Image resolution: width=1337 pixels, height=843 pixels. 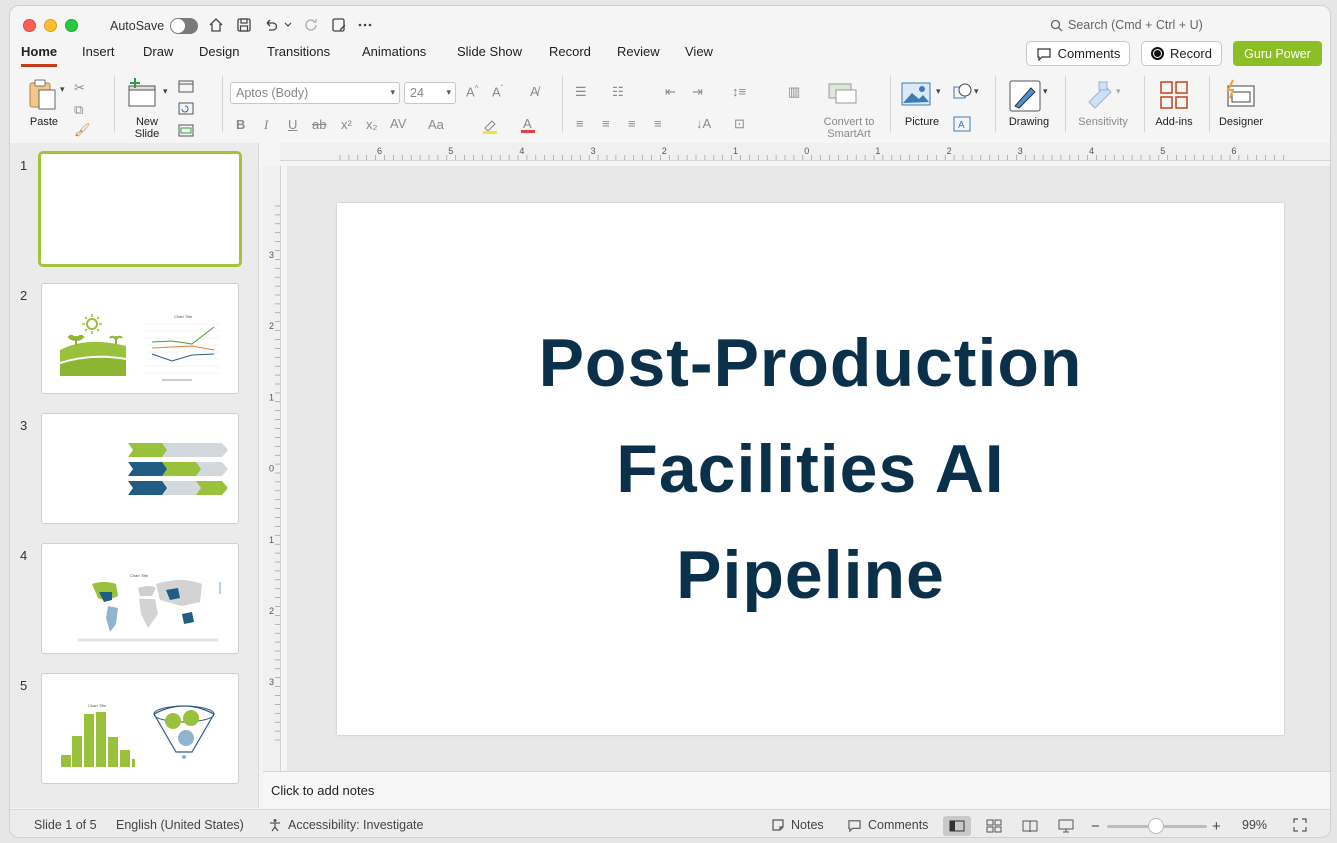 I want to click on close-window-button, so click(x=29, y=25).